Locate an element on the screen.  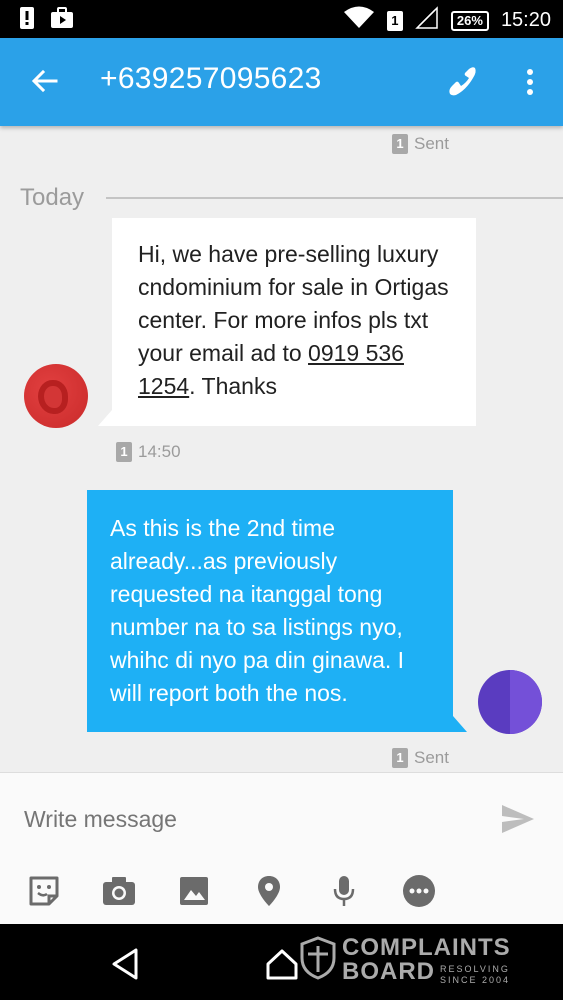
attachment-toolbar is located at coordinates (281, 893).